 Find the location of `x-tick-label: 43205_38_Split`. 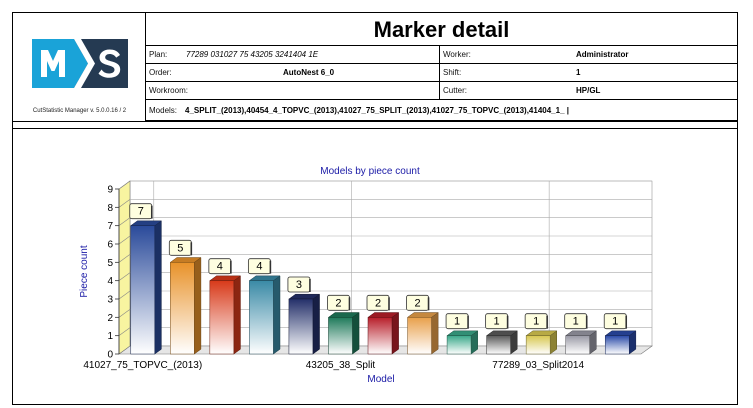

x-tick-label: 43205_38_Split is located at coordinates (341, 365).